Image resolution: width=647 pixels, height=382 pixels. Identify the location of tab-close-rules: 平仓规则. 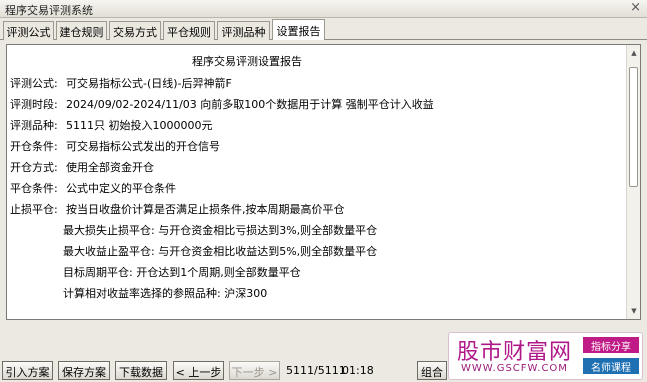
(189, 30).